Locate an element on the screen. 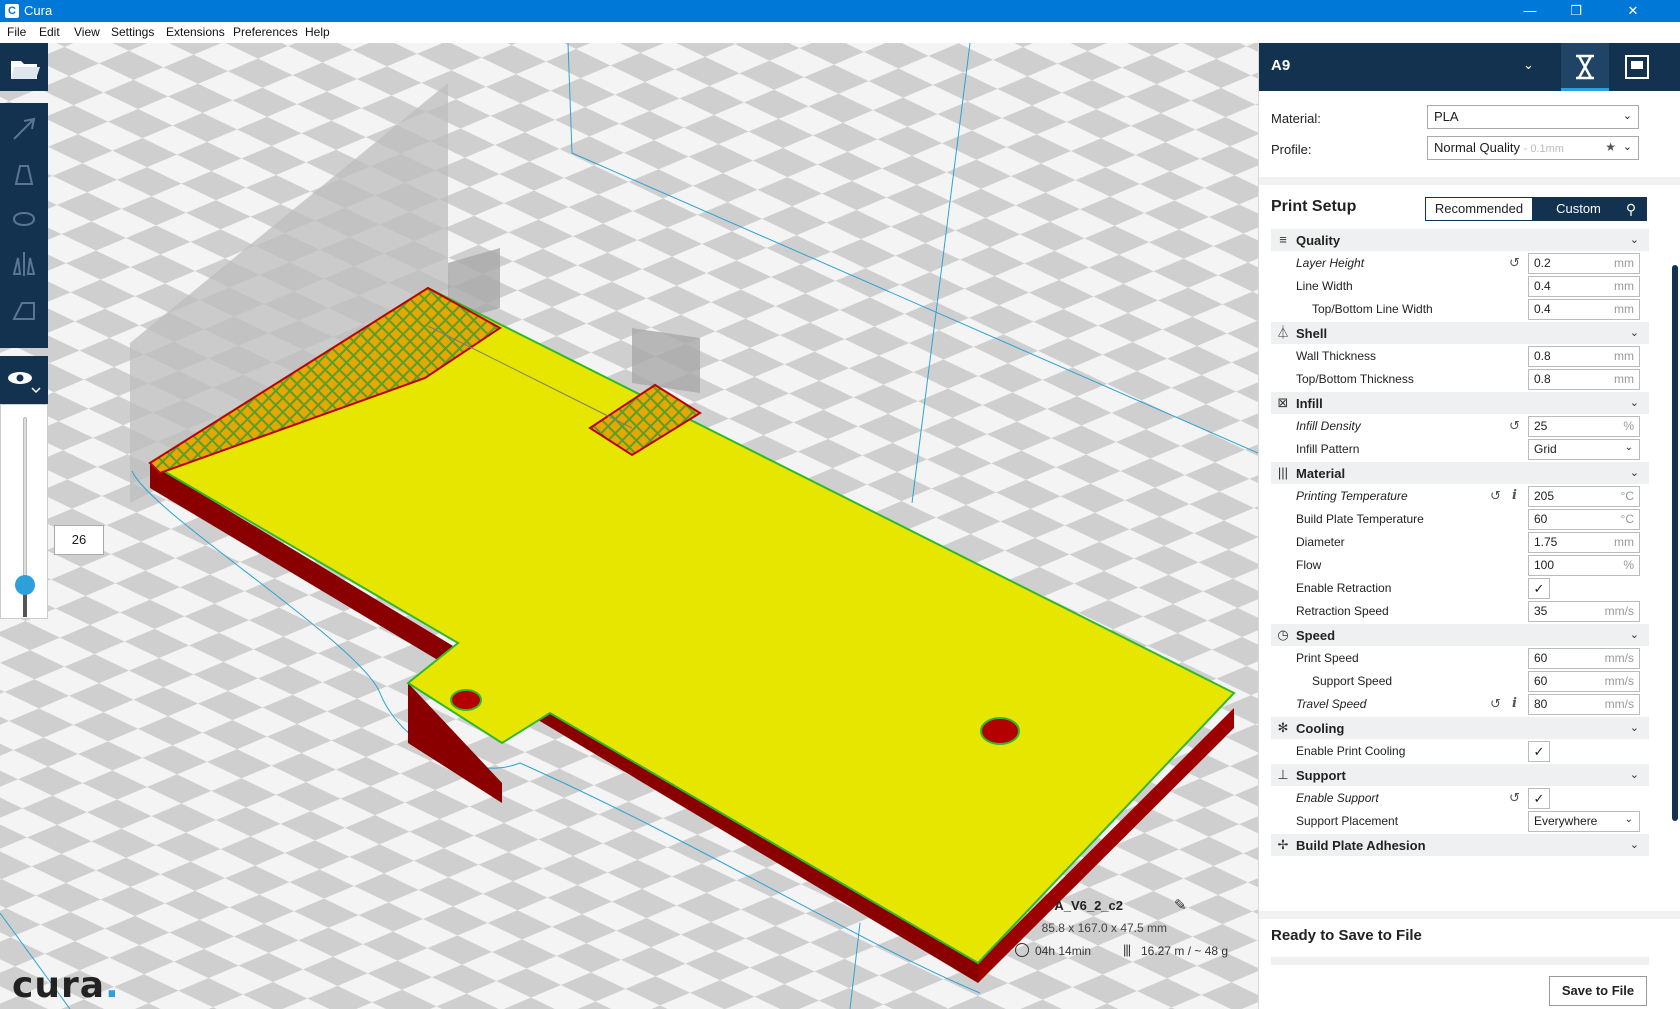 The width and height of the screenshot is (1680, 1009). rotate-icon is located at coordinates (24, 219).